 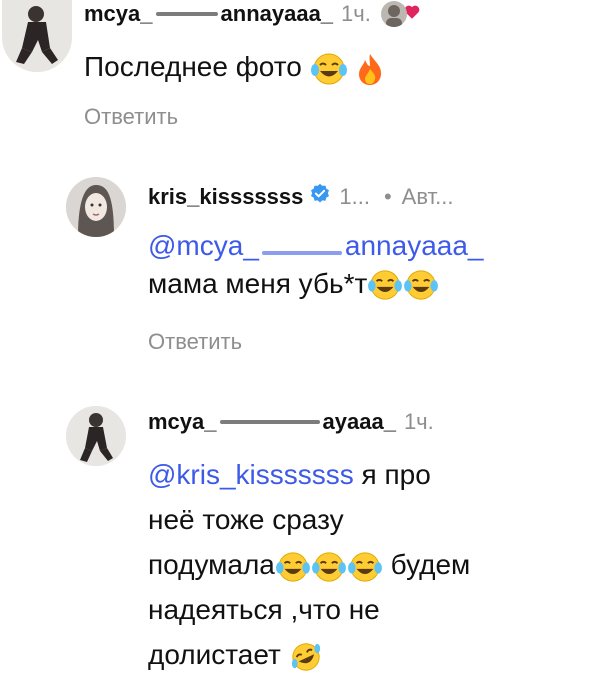 I want to click on comment-text: @mcya_ annayaaa_ мама меня убь*т, so click(x=315, y=265).